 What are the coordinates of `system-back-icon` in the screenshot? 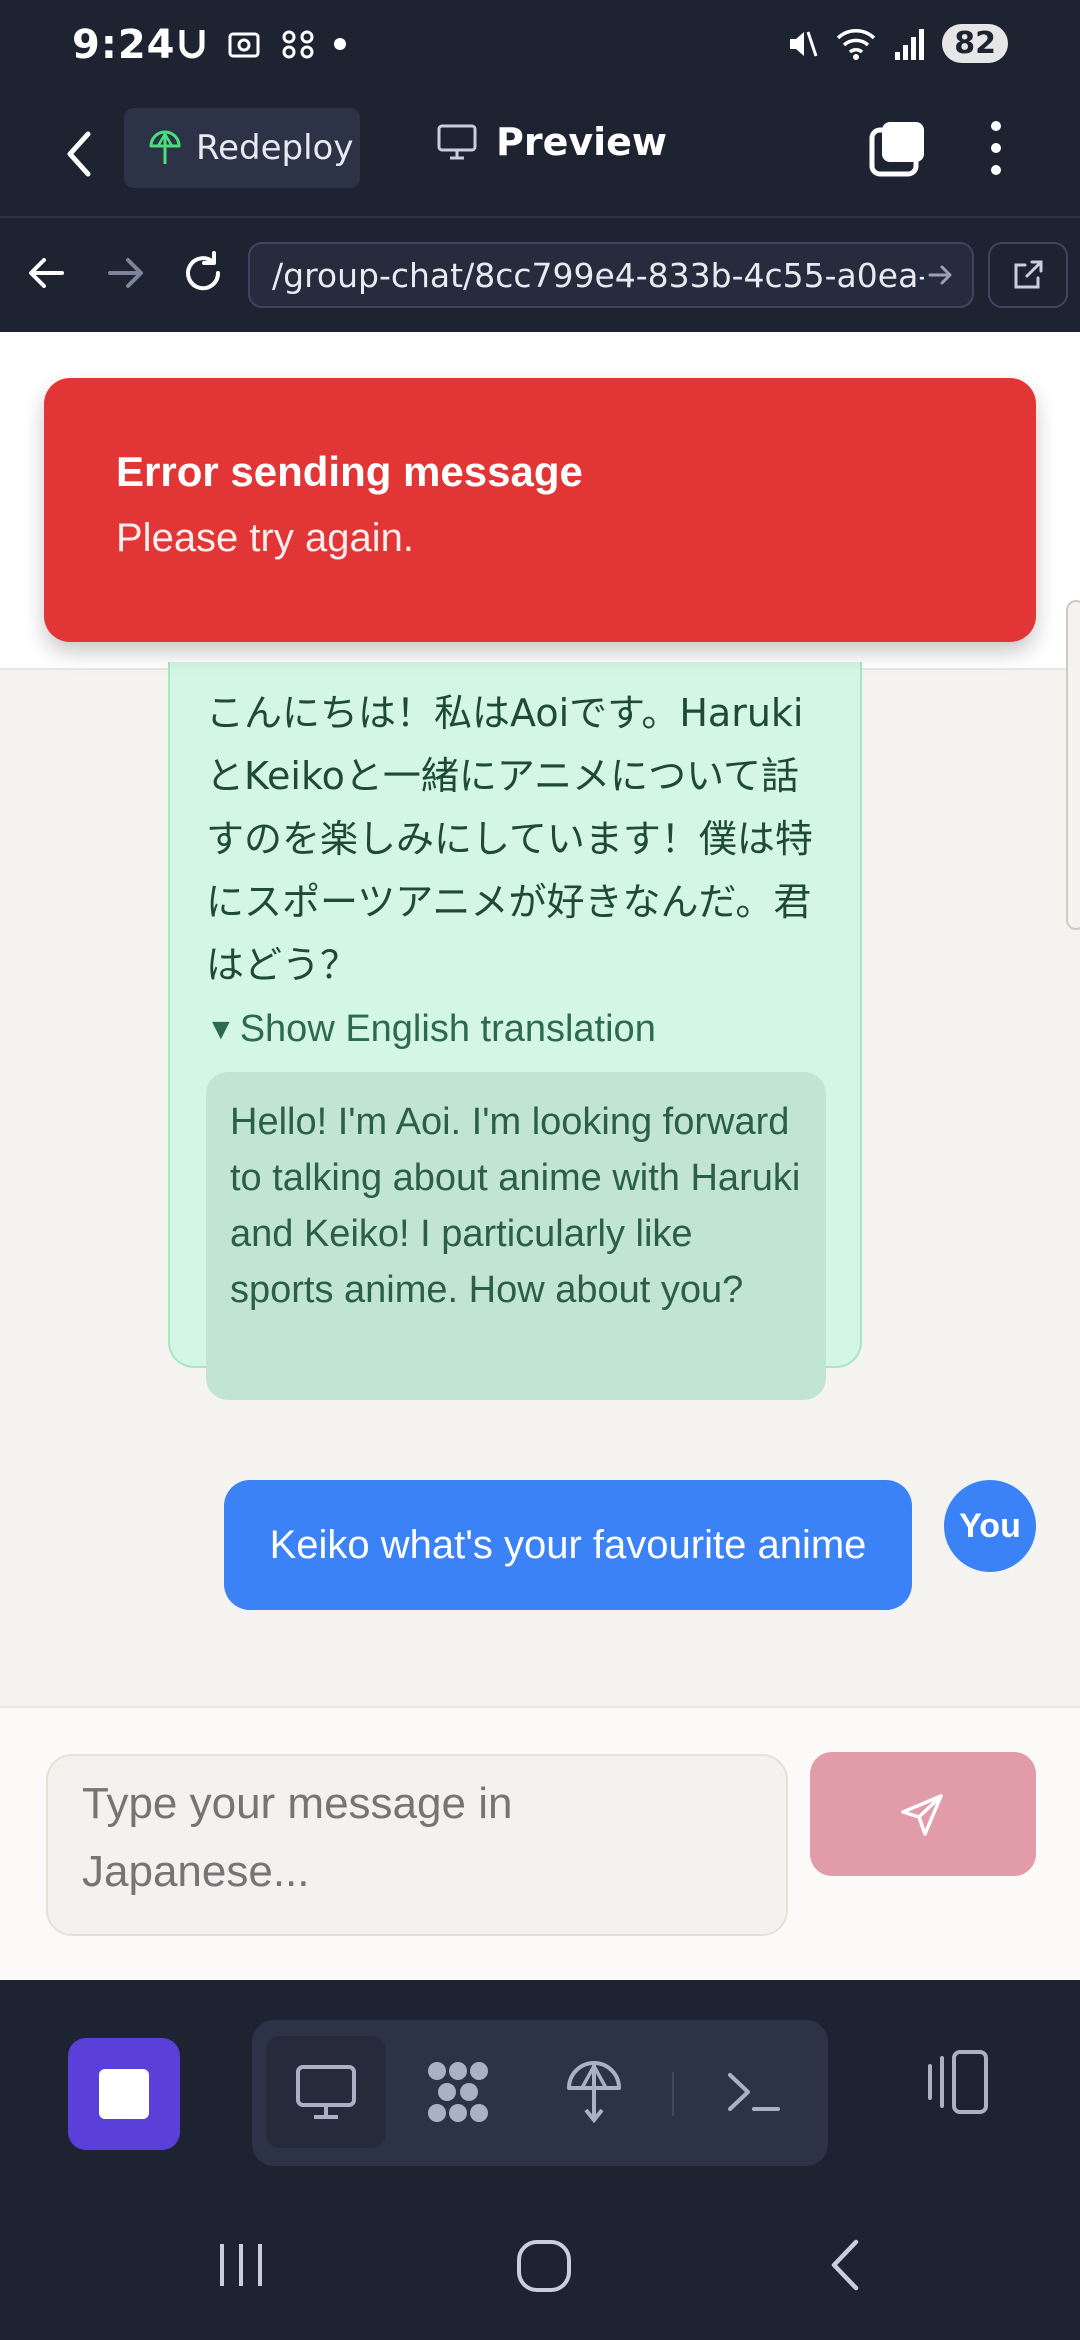 It's located at (847, 2265).